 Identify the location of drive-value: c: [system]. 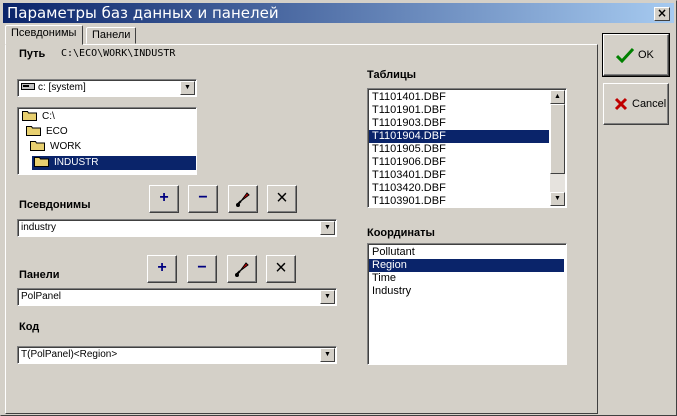
(53, 87).